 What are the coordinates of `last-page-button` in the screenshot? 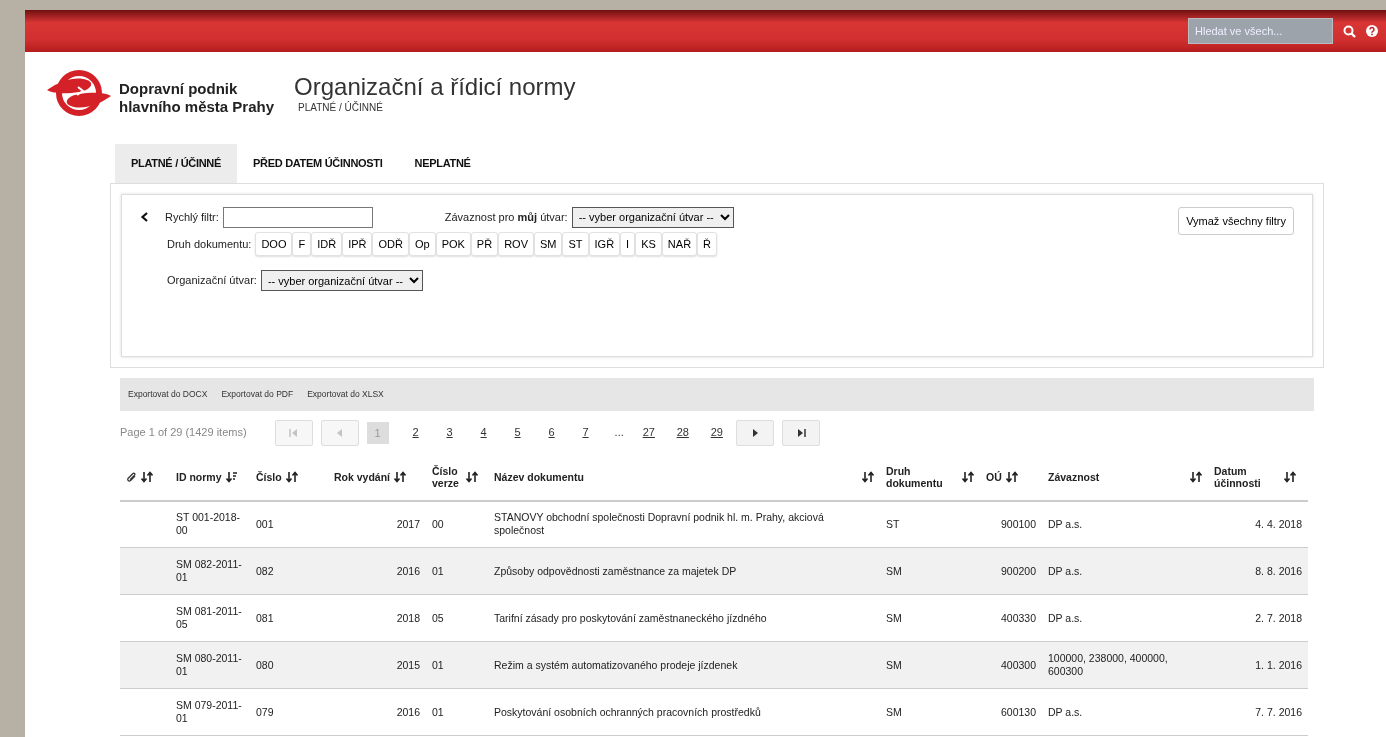 It's located at (800, 432).